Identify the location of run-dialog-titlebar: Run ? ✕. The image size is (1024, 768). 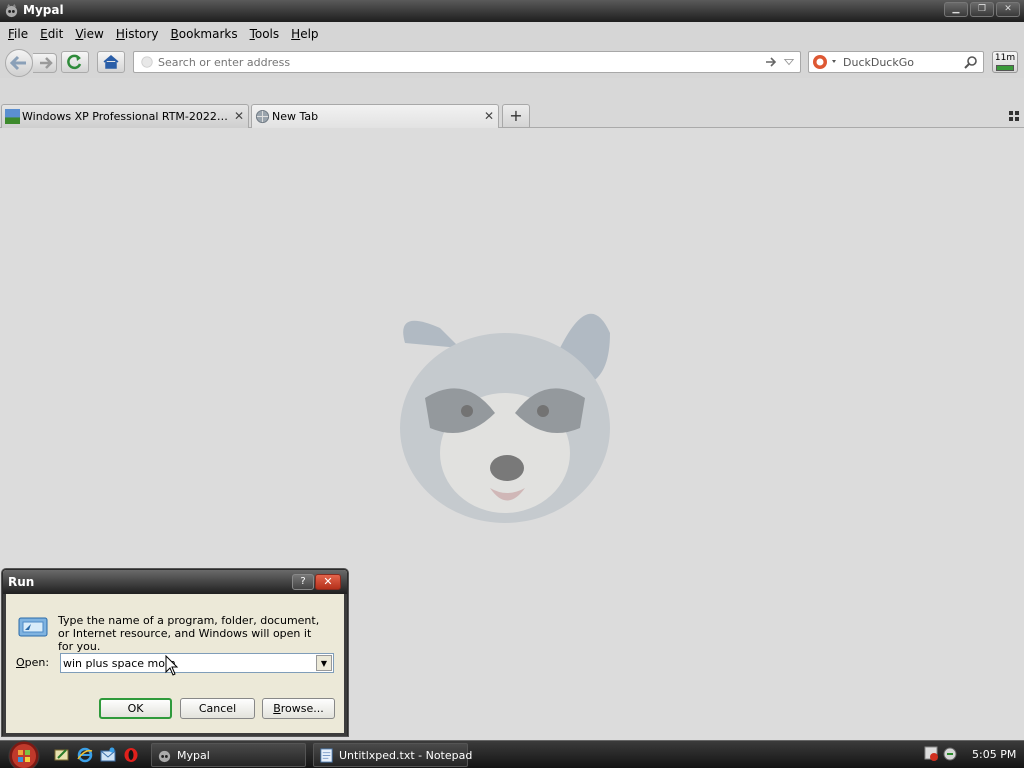
(175, 582).